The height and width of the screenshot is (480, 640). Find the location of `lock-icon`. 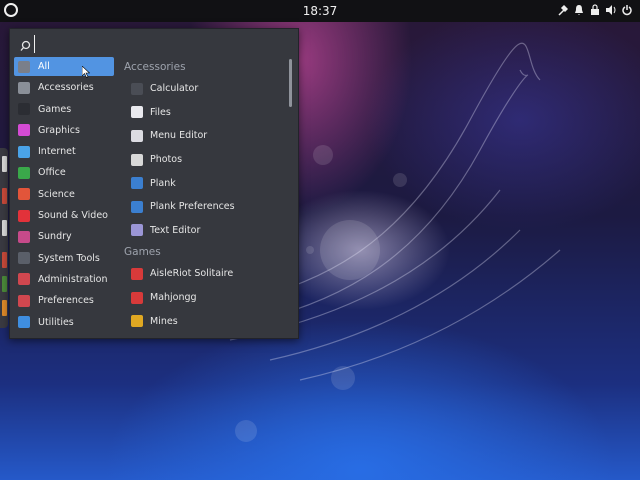

lock-icon is located at coordinates (595, 10).